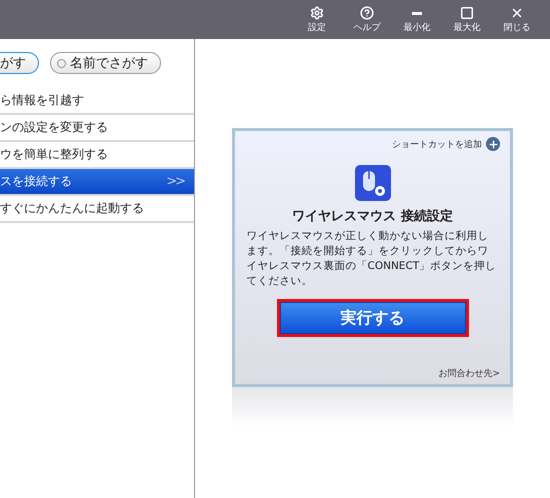 The height and width of the screenshot is (498, 550). Describe the element at coordinates (54, 127) in the screenshot. I see `menu-item-label: ンの設定を変更する` at that location.